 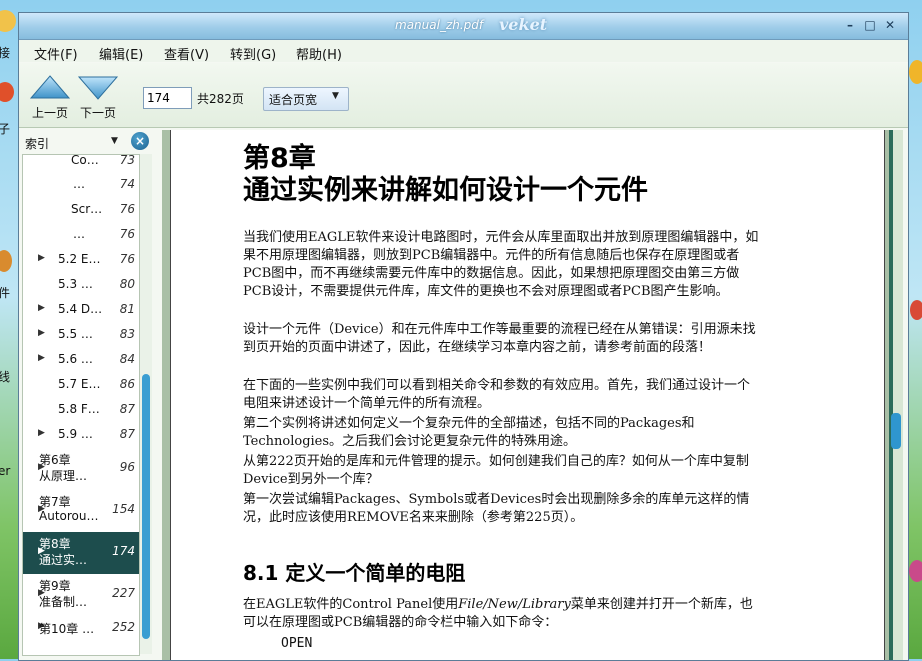 What do you see at coordinates (49, 113) in the screenshot?
I see `prev-page-label: 上一页` at bounding box center [49, 113].